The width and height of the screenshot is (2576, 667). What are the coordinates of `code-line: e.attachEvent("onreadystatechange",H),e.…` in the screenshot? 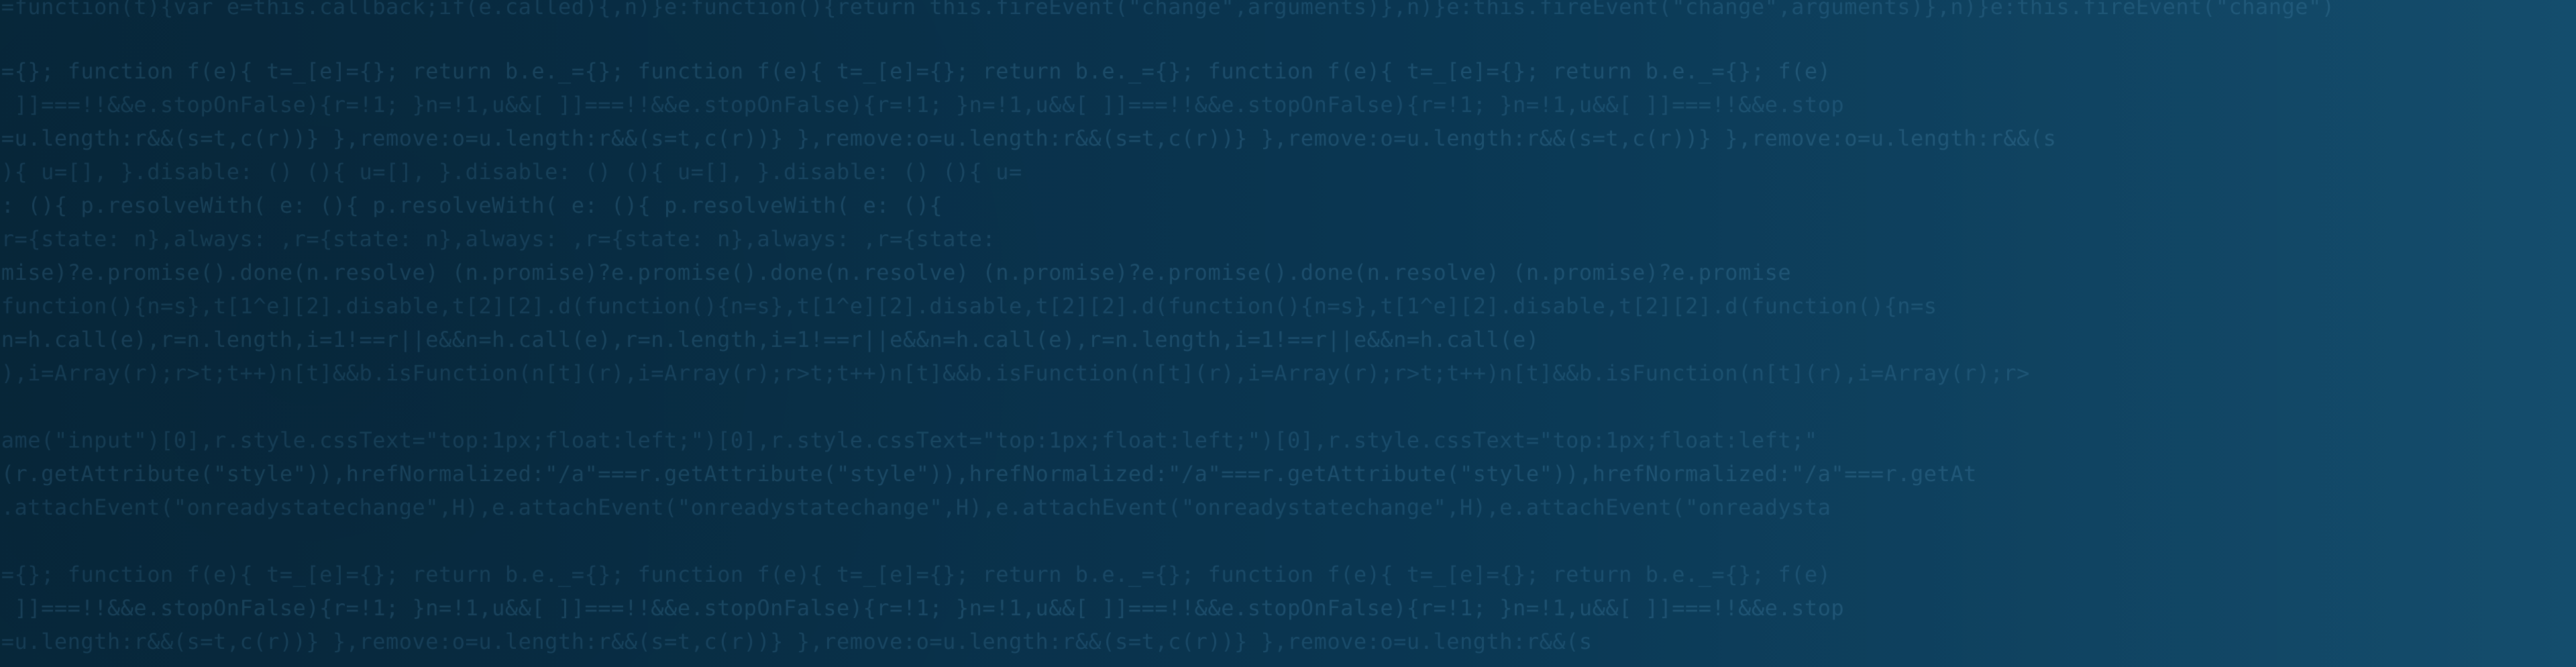 It's located at (915, 508).